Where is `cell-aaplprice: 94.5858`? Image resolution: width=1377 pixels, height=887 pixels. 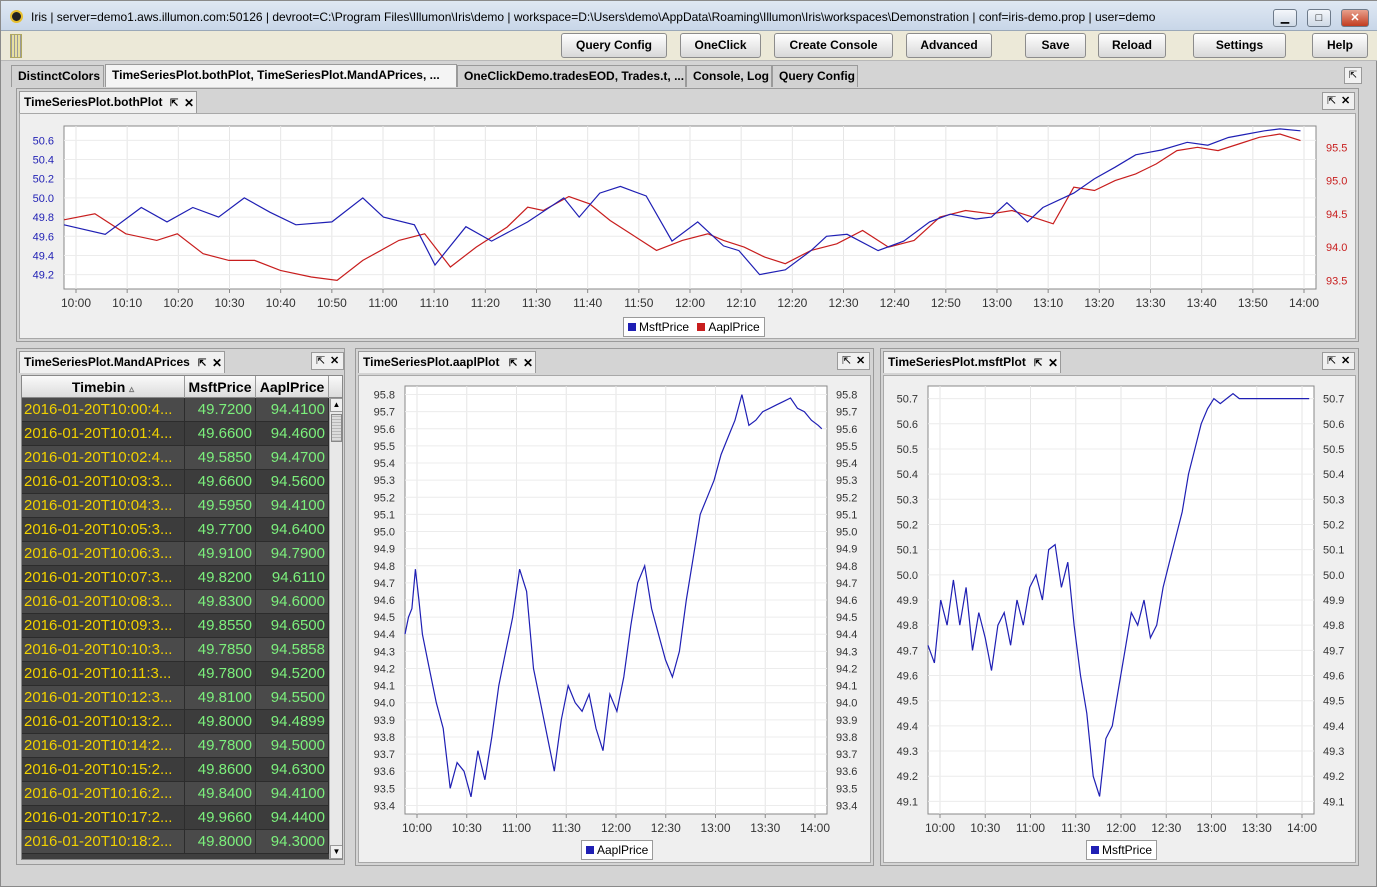 cell-aaplprice: 94.5858 is located at coordinates (292, 650).